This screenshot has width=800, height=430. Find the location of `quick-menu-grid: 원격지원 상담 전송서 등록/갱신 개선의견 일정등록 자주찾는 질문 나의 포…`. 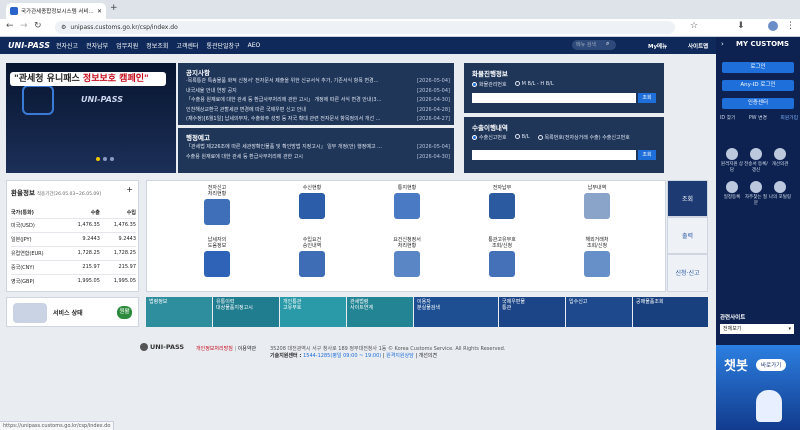

quick-menu-grid: 원격지원 상담 전송서 등록/갱신 개선의견 일정등록 자주찾는 질문 나의 포… is located at coordinates (759, 177).